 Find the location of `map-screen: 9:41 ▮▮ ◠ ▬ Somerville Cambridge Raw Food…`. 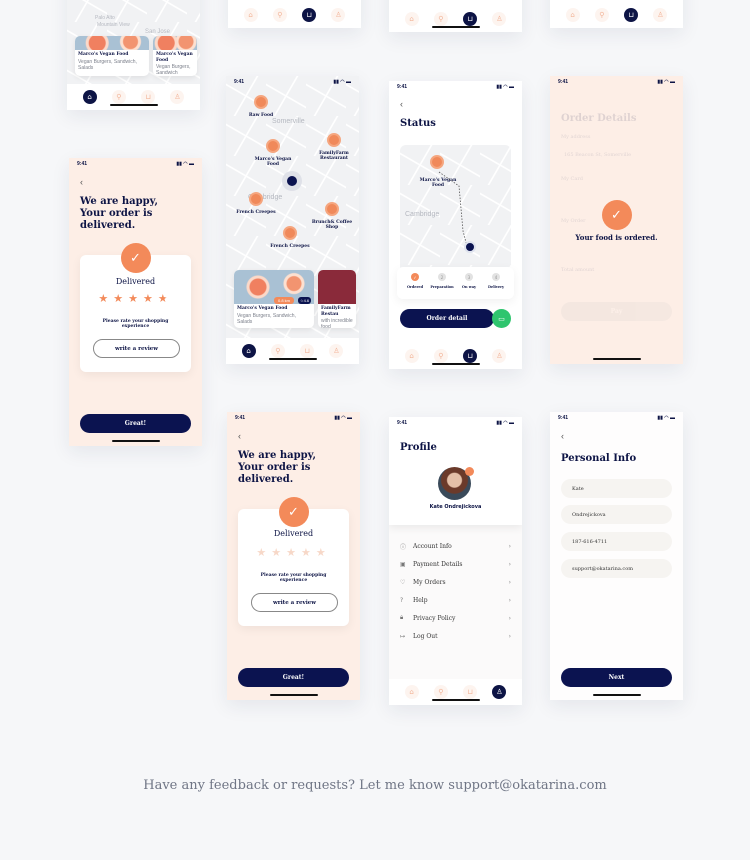

map-screen: 9:41 ▮▮ ◠ ▬ Somerville Cambridge Raw Food… is located at coordinates (292, 220).